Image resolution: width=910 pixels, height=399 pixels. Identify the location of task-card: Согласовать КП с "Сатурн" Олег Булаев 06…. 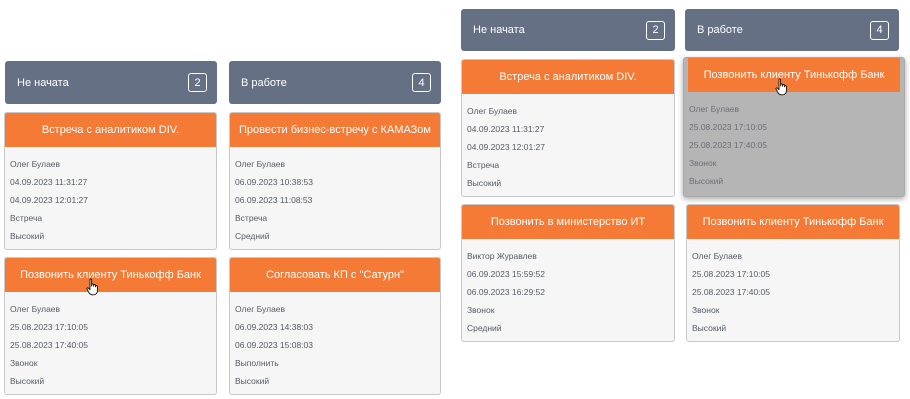
(335, 326).